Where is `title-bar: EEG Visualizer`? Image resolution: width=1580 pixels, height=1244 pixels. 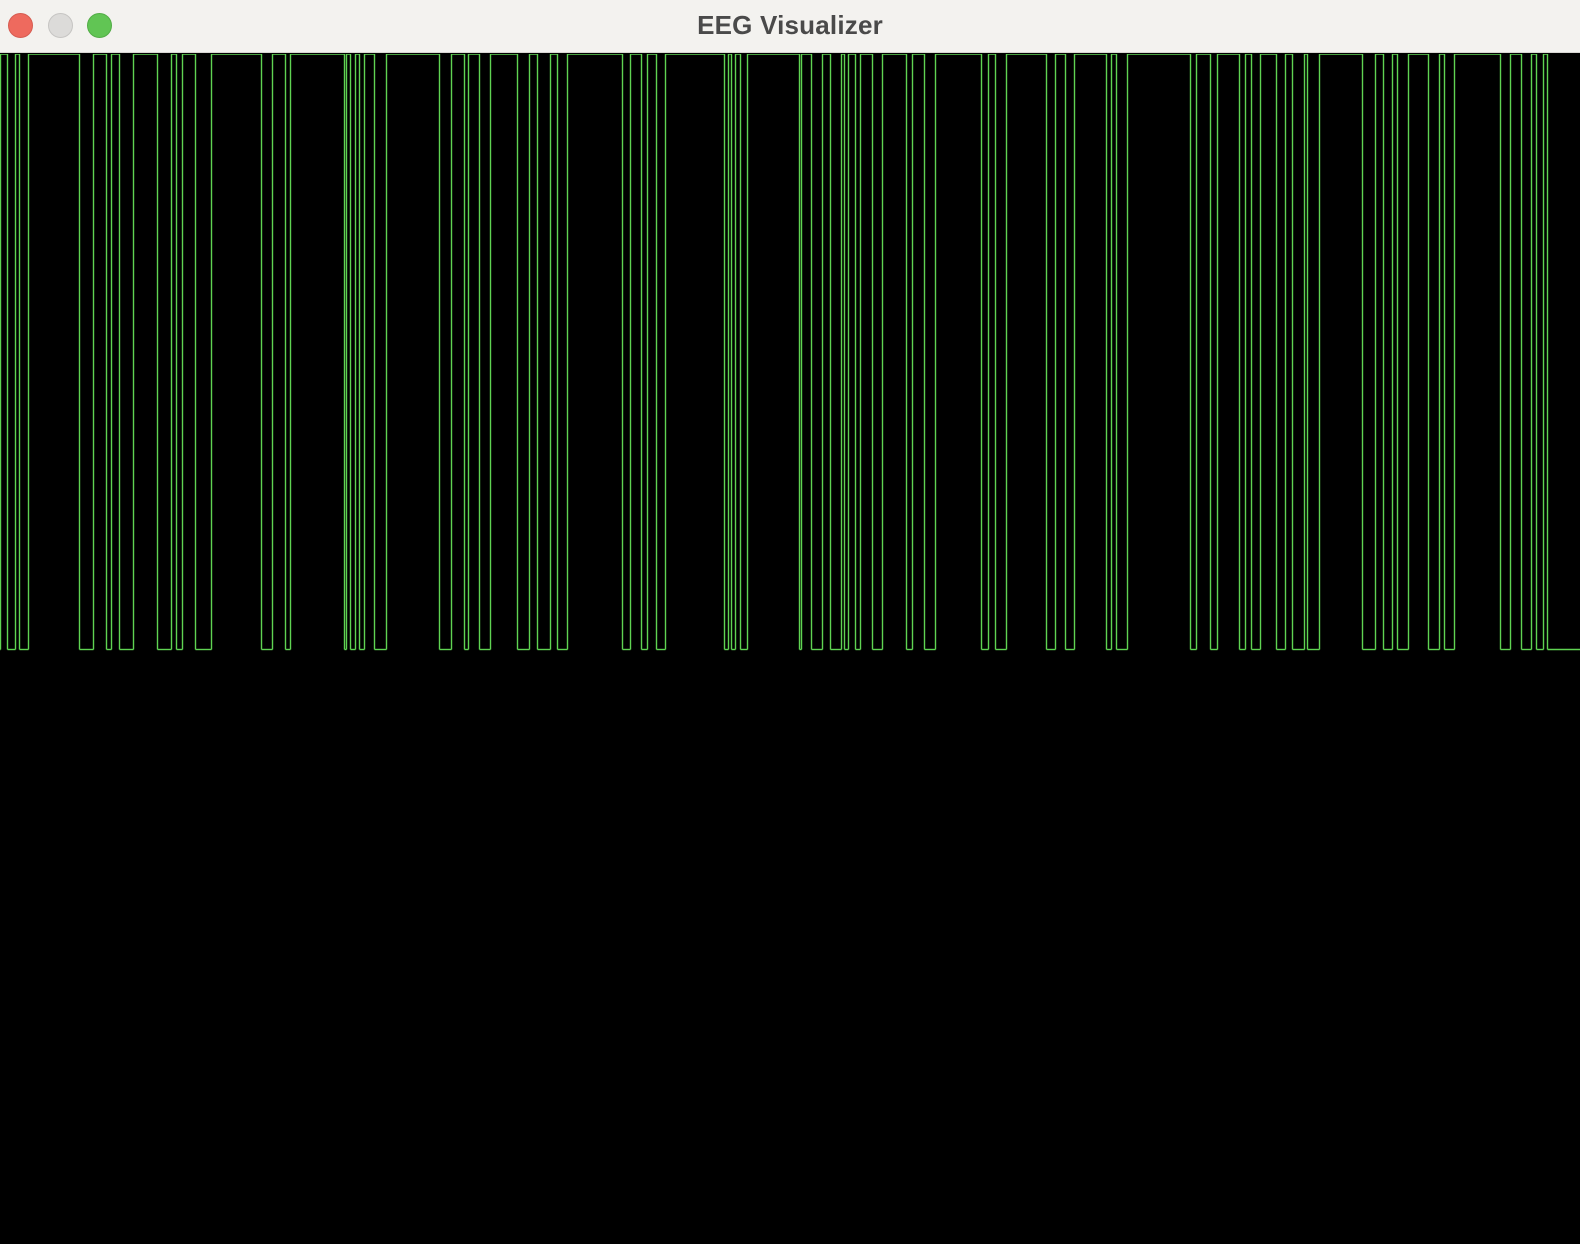 title-bar: EEG Visualizer is located at coordinates (790, 26).